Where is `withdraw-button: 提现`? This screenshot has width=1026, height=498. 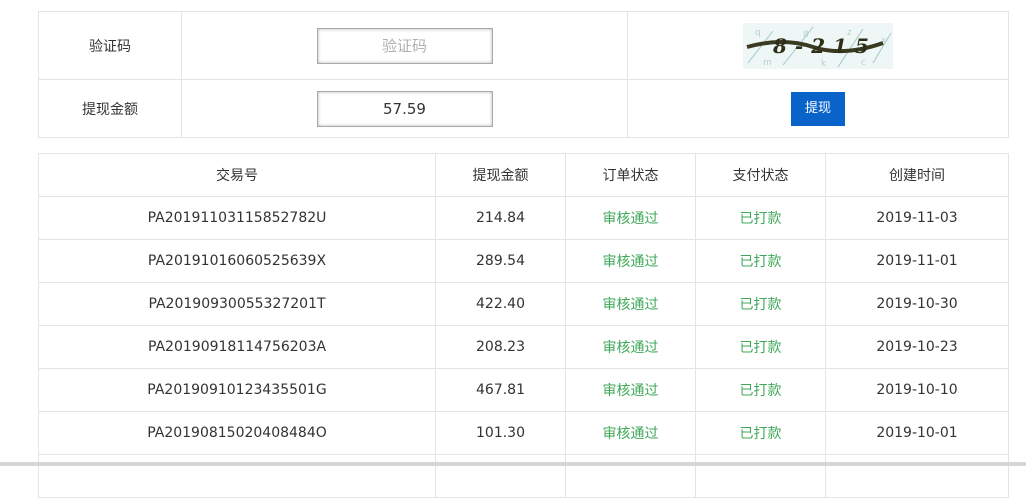
withdraw-button: 提现 is located at coordinates (818, 108).